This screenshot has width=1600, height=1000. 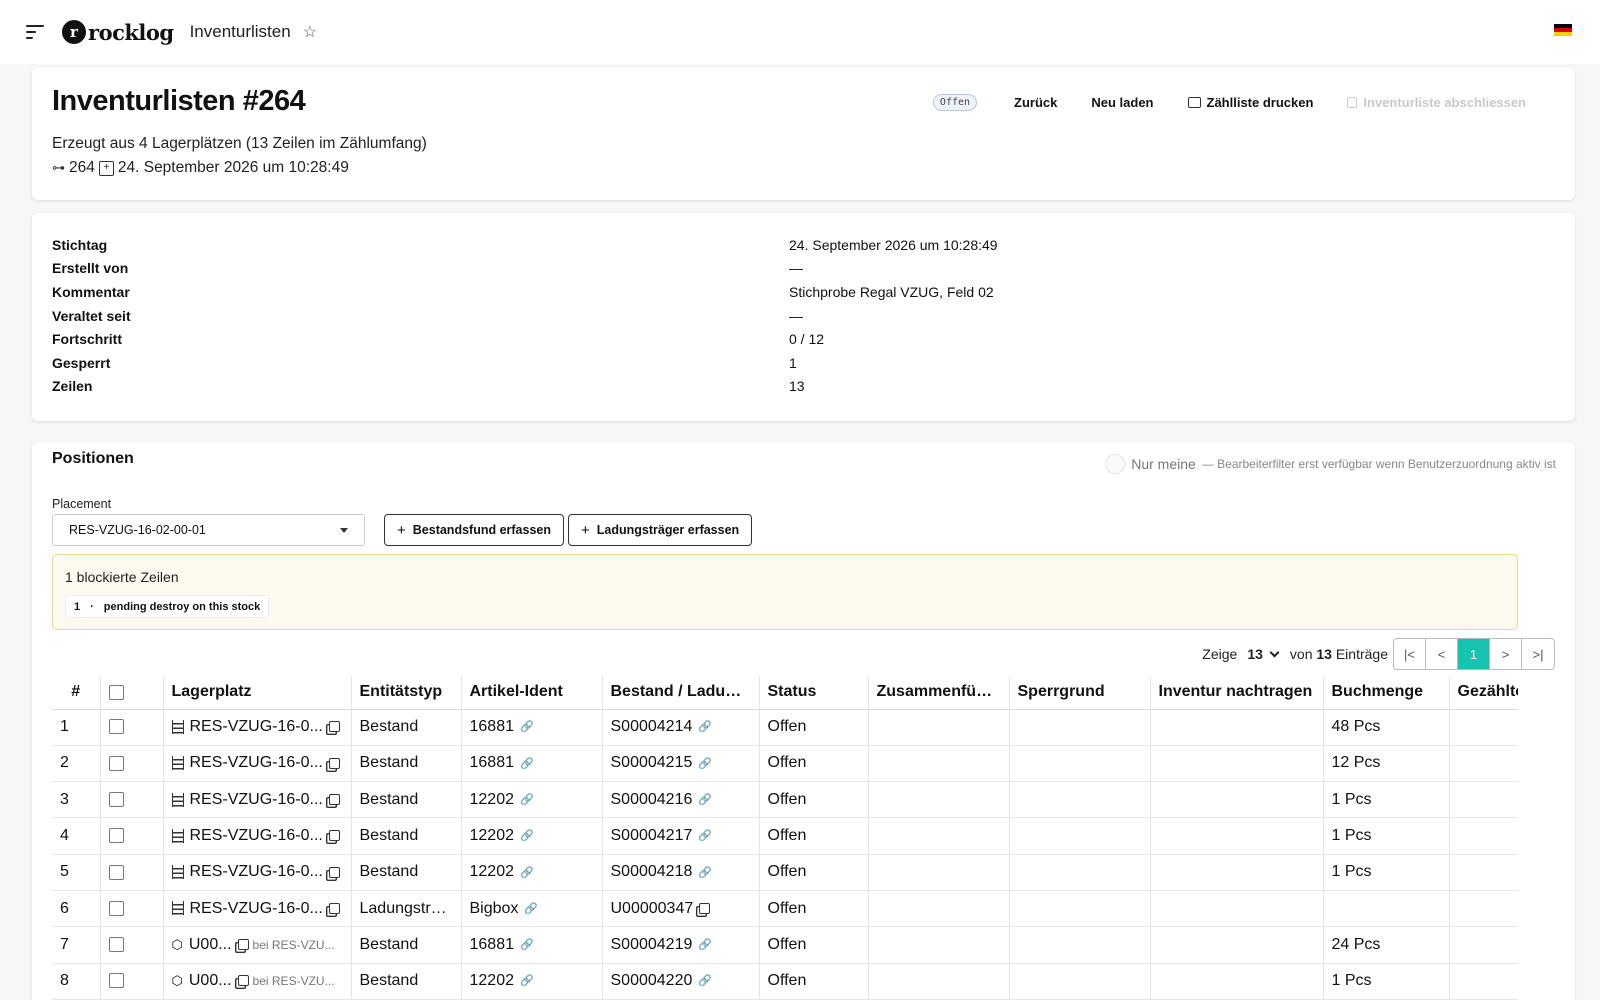 What do you see at coordinates (1115, 464) in the screenshot?
I see `only-mine-toggle` at bounding box center [1115, 464].